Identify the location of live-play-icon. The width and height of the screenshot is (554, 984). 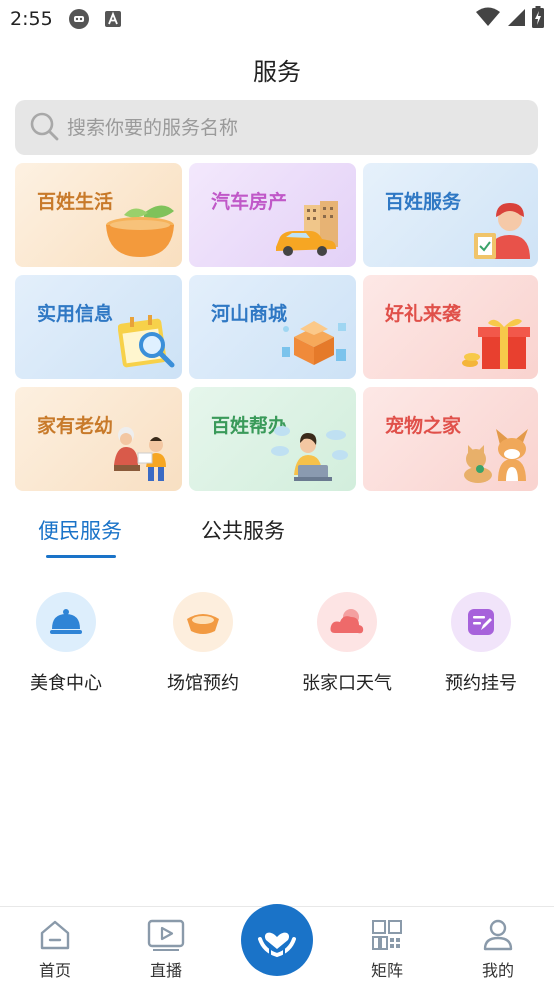
(166, 929).